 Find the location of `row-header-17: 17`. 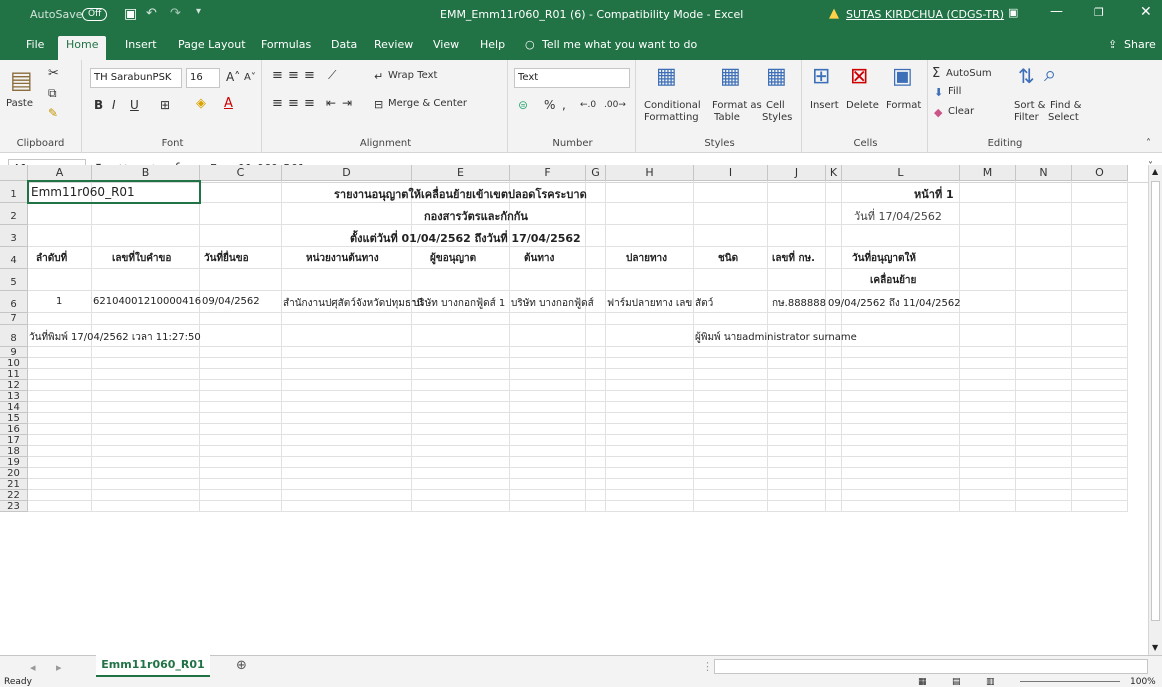

row-header-17: 17 is located at coordinates (14, 440).